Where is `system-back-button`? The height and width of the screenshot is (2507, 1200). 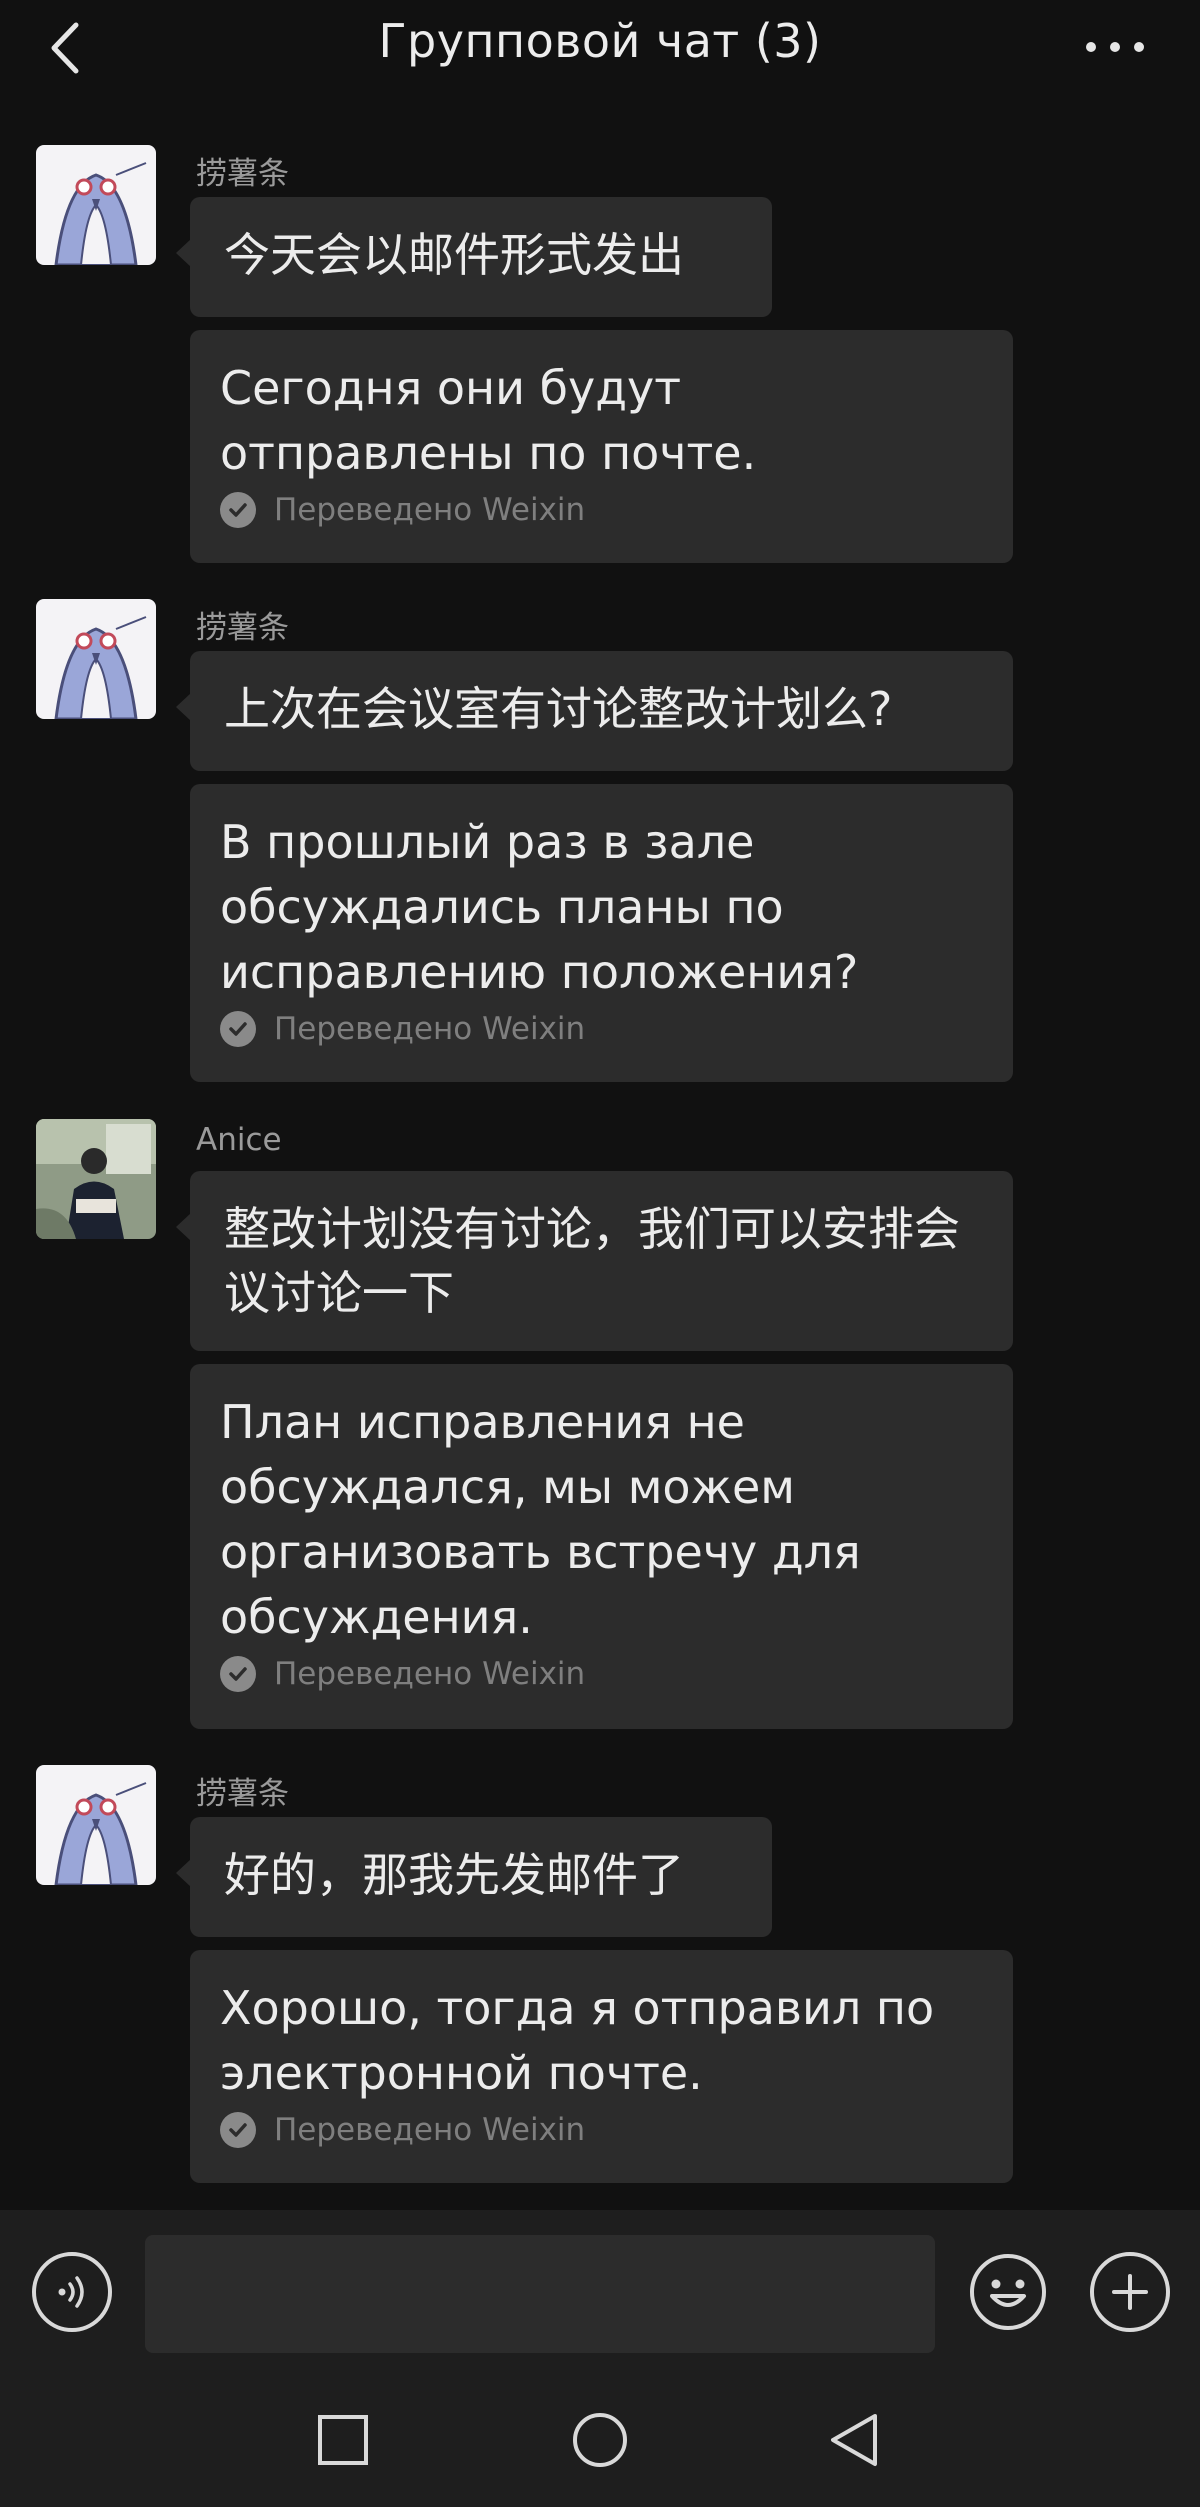 system-back-button is located at coordinates (854, 2440).